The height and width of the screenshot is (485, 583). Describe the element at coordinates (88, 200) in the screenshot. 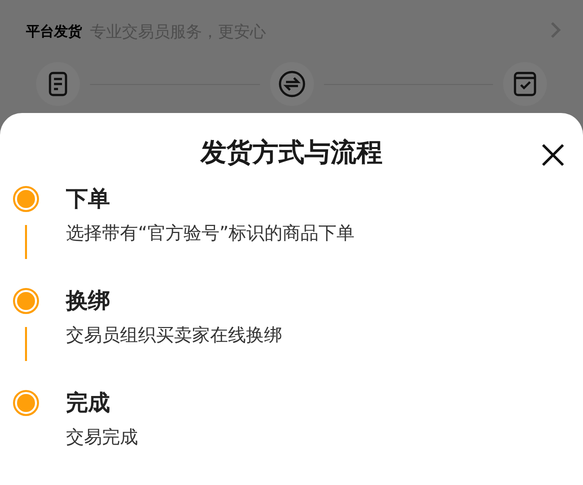

I see `step-title: 下单` at that location.